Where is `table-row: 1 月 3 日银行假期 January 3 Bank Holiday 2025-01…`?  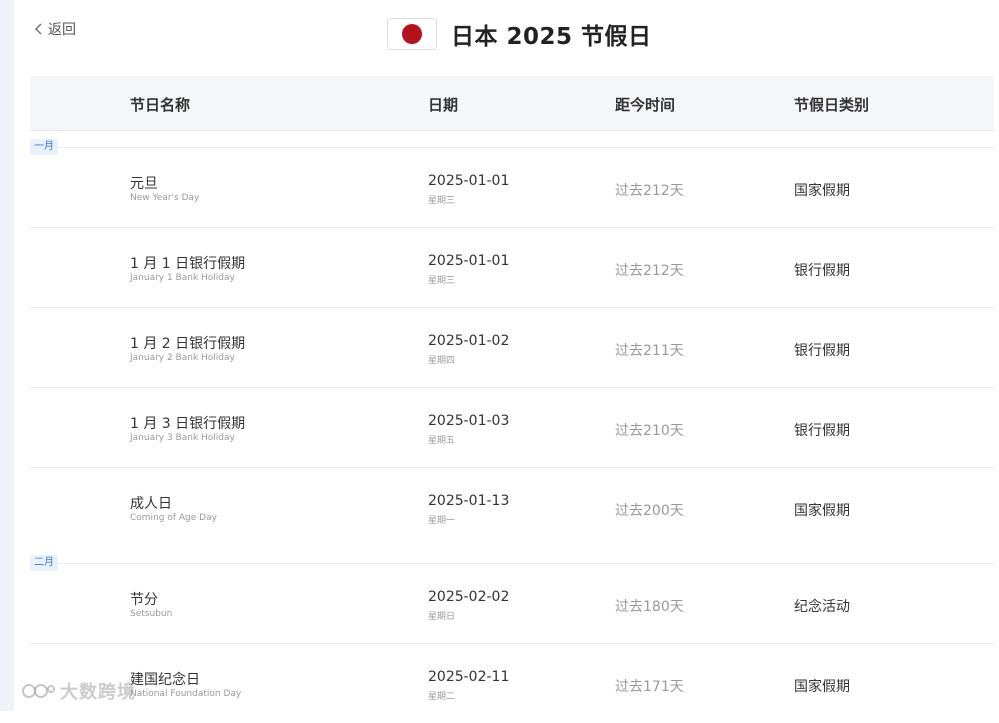
table-row: 1 月 3 日银行假期 January 3 Bank Holiday 2025-01… is located at coordinates (512, 427).